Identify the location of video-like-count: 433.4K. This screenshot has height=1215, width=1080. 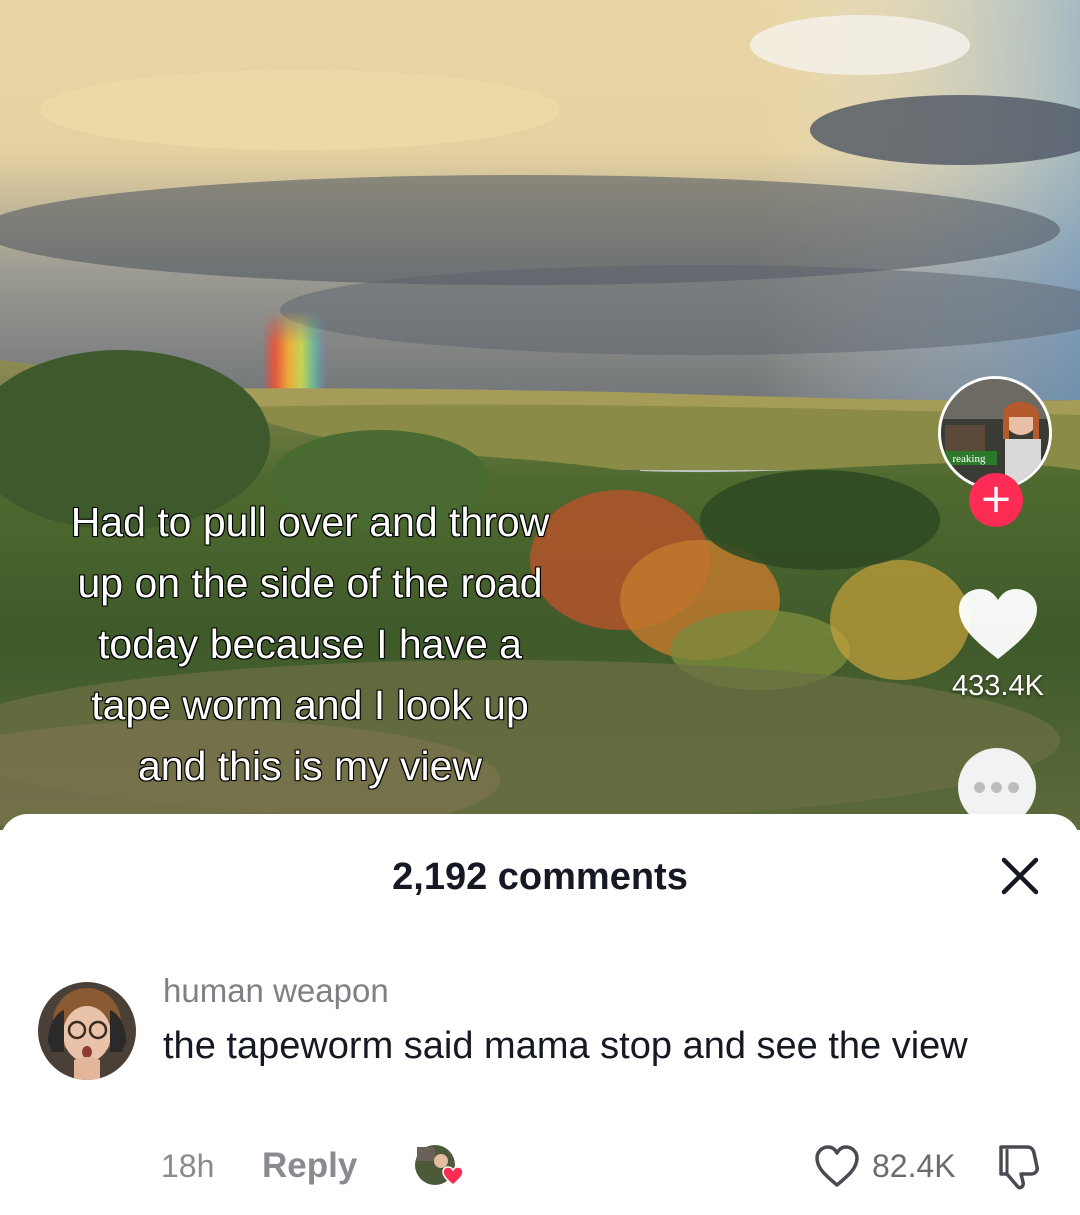
(998, 686).